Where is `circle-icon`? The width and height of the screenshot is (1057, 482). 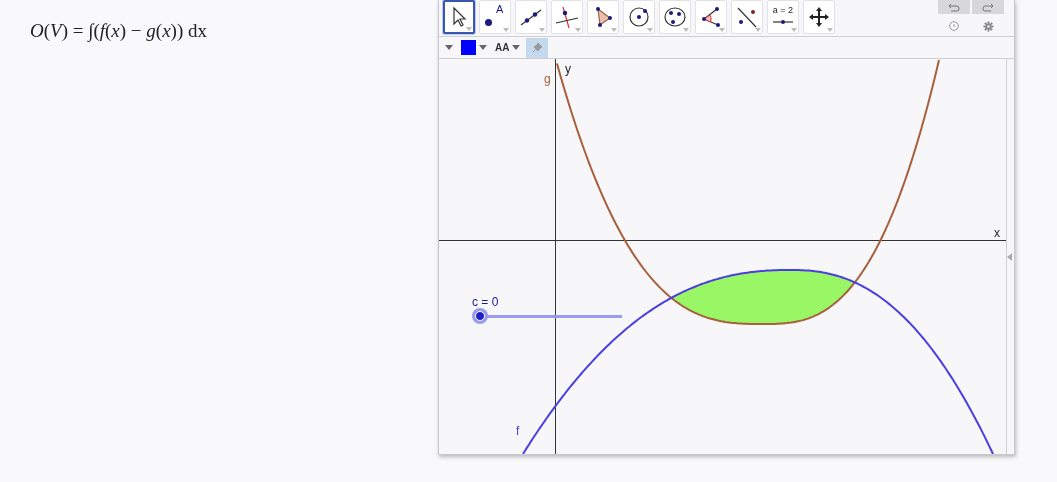 circle-icon is located at coordinates (639, 17).